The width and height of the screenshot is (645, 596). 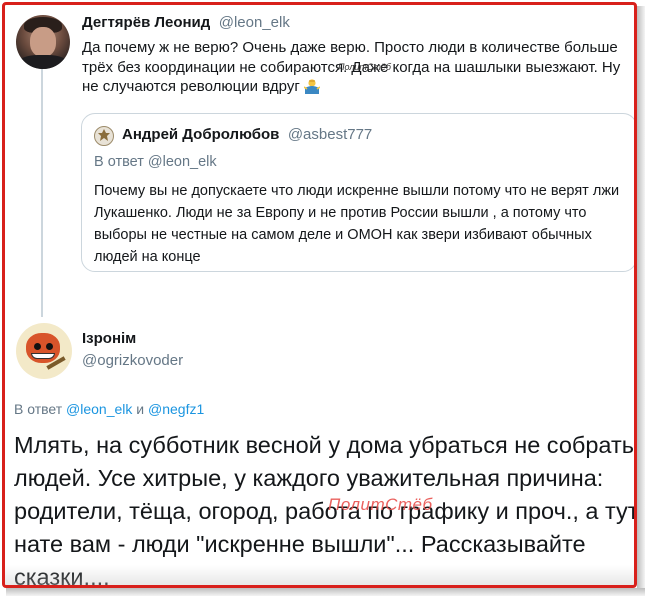 I want to click on tweet2-reply-to: В ответ @leon_elk и @negfz1, so click(x=109, y=409).